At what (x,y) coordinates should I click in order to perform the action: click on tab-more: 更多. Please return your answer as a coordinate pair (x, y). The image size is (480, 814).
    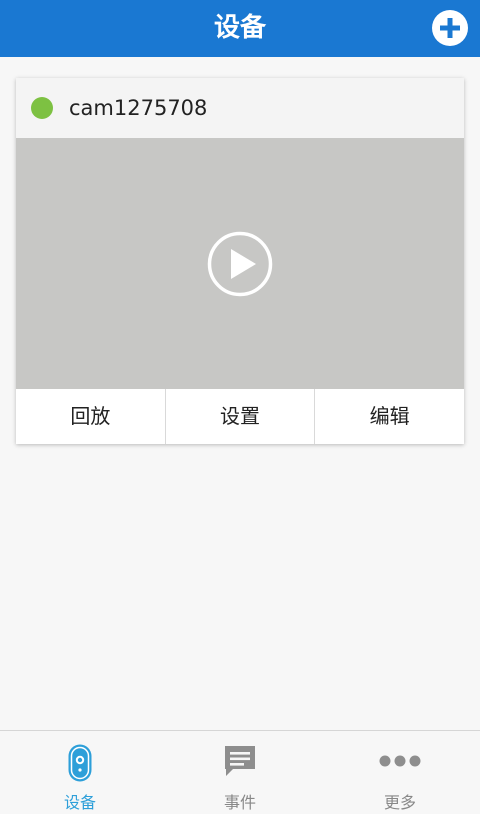
    Looking at the image, I should click on (400, 772).